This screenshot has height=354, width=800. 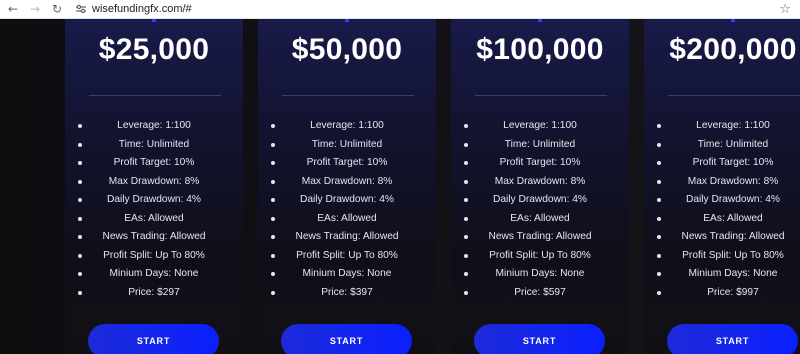 I want to click on bookmark-star-icon: ☆, so click(x=785, y=9).